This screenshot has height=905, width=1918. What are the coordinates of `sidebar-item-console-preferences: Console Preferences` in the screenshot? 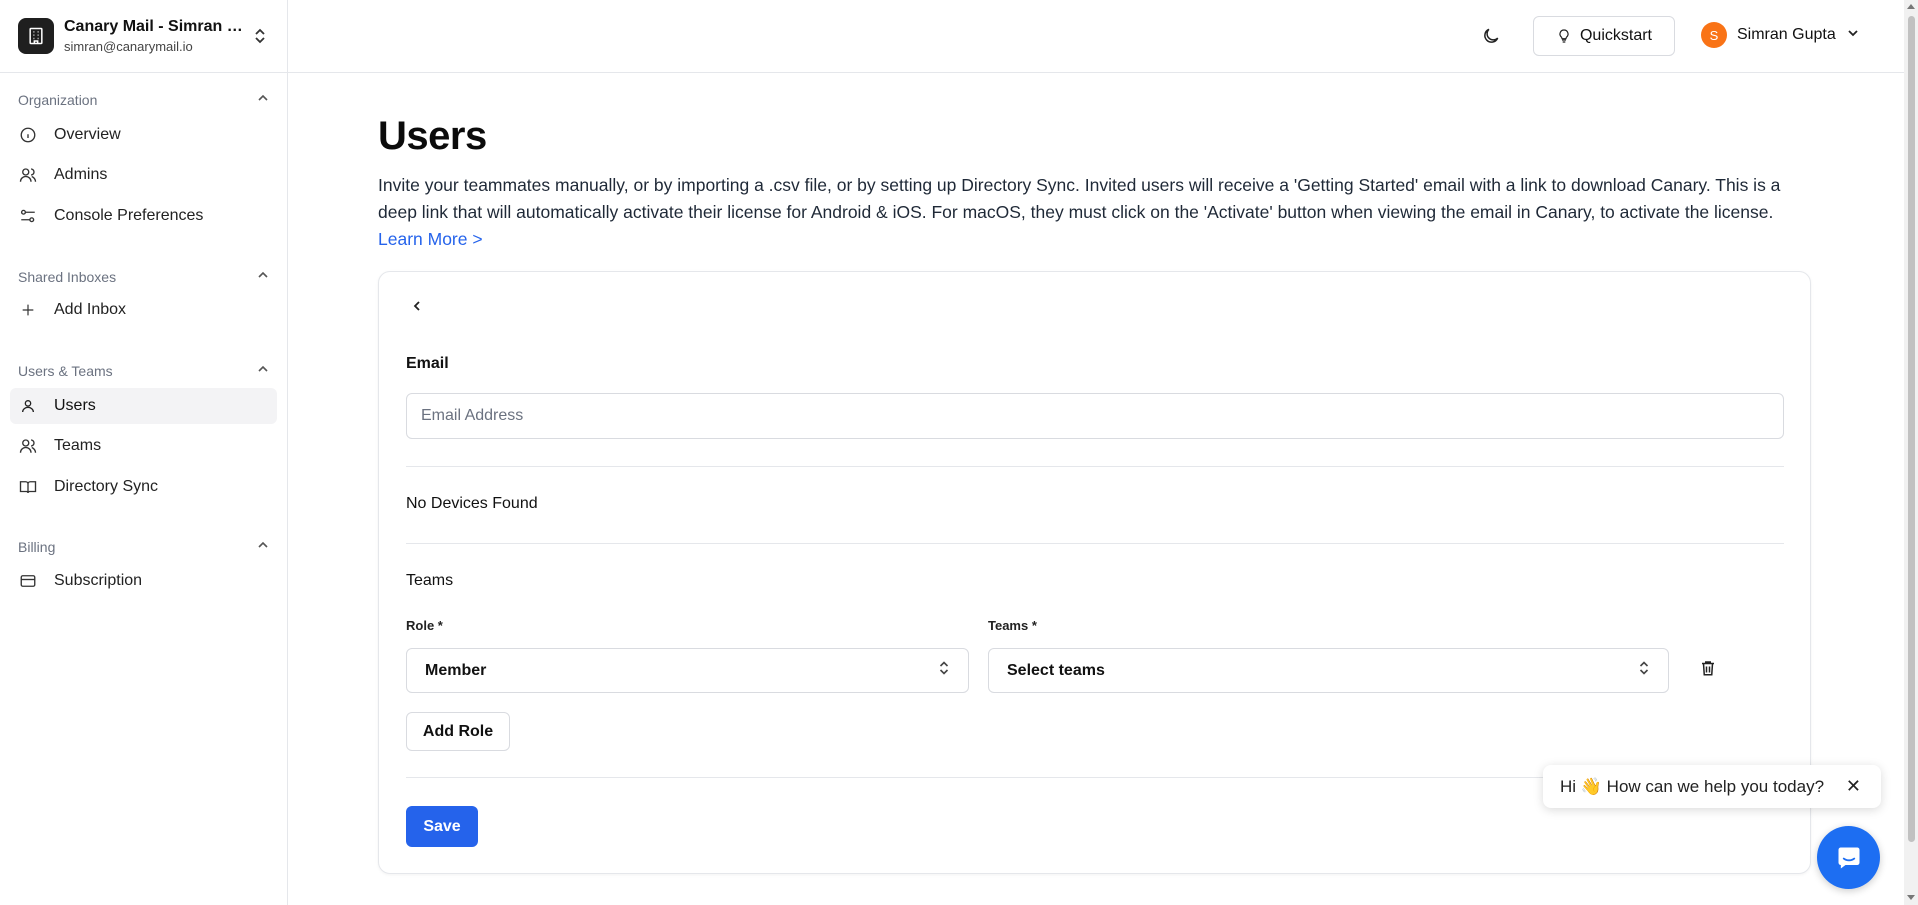 It's located at (143, 216).